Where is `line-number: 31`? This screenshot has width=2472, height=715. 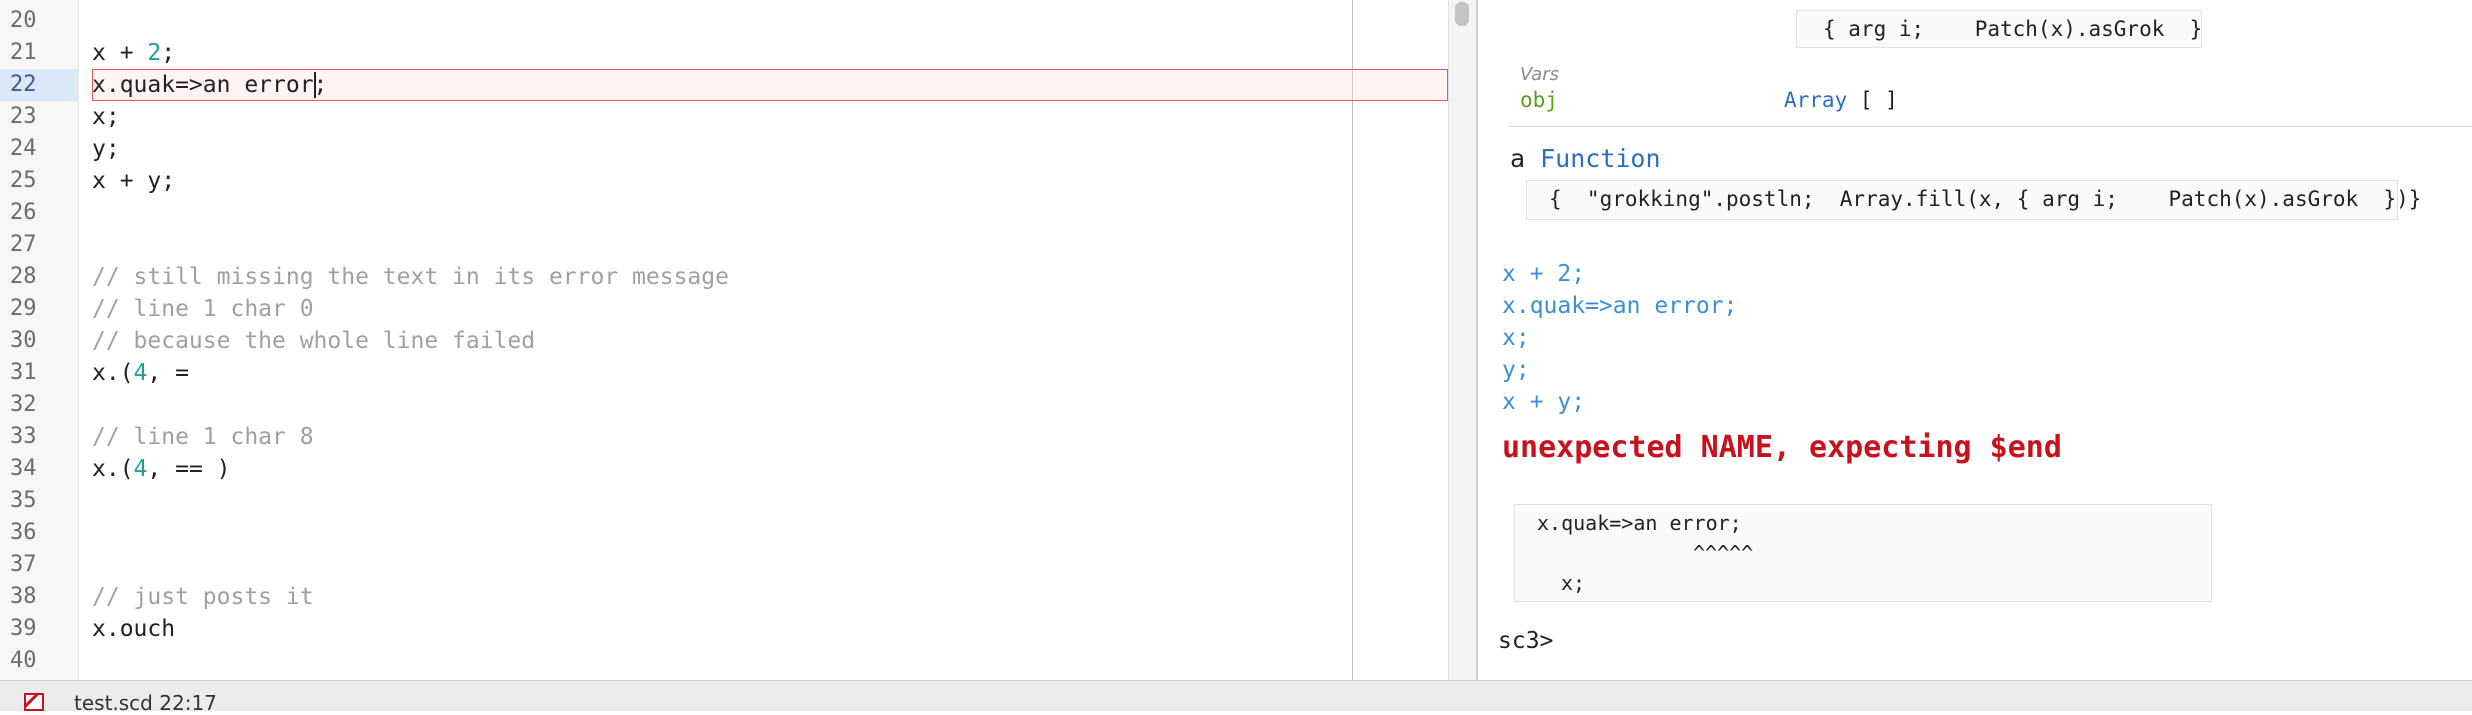 line-number: 31 is located at coordinates (39, 373).